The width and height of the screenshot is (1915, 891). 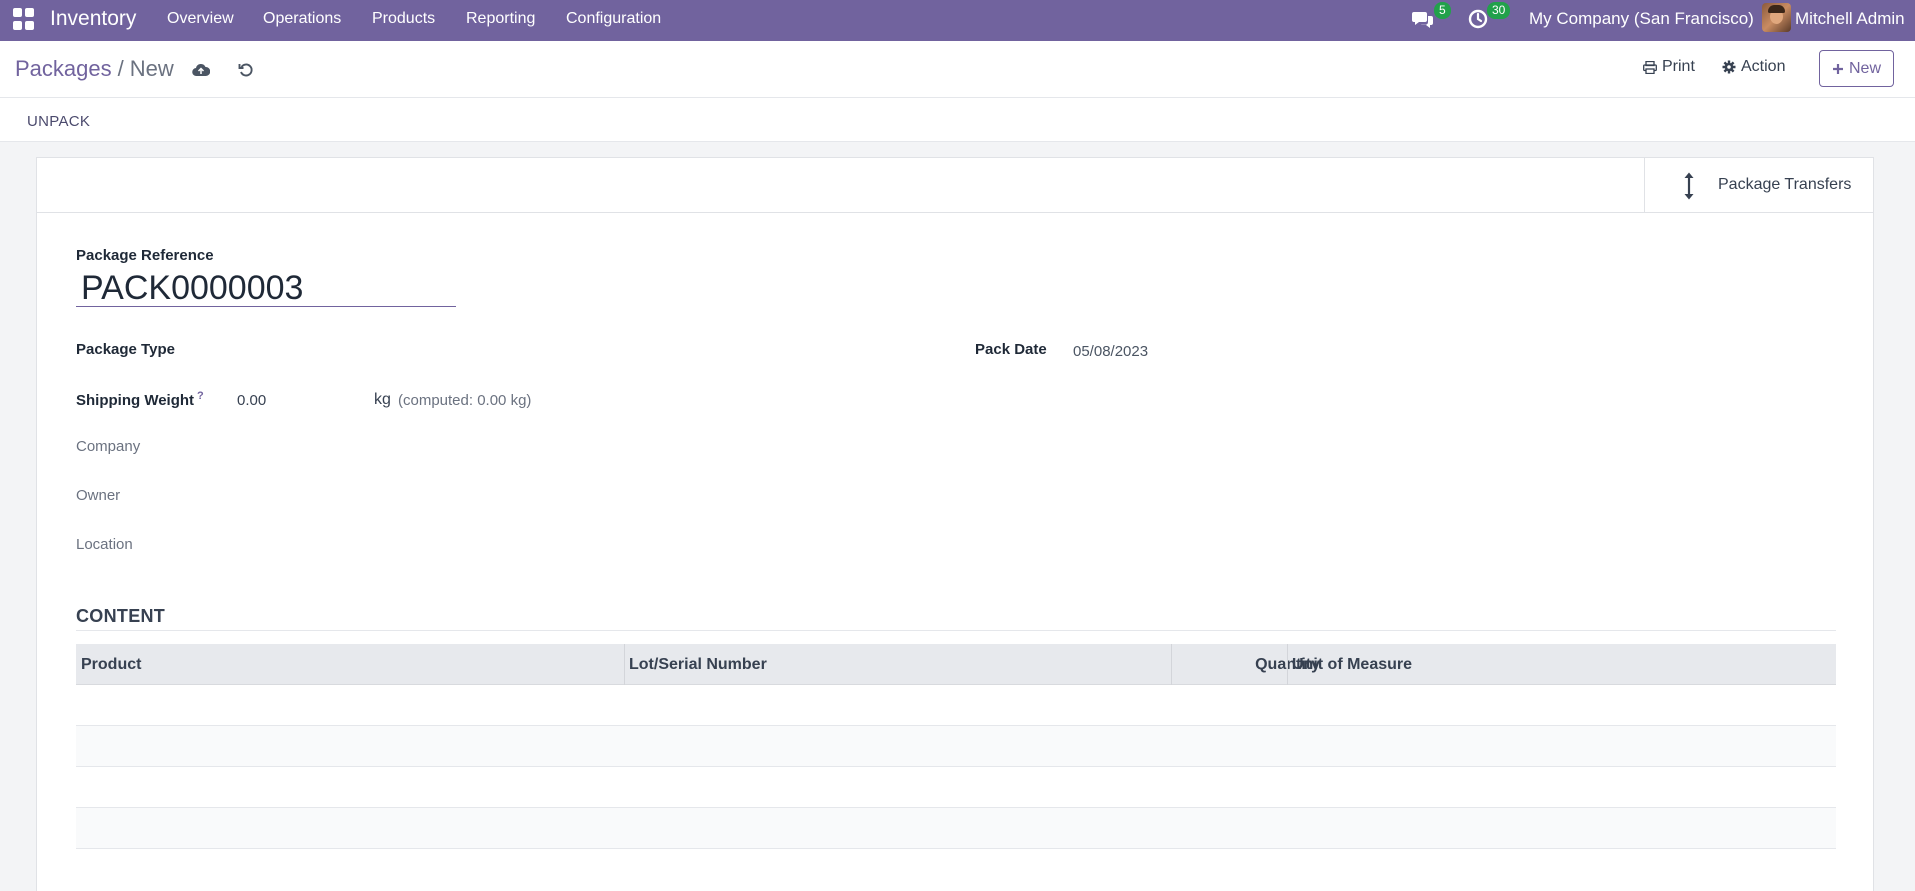 I want to click on clock-icon, so click(x=1478, y=19).